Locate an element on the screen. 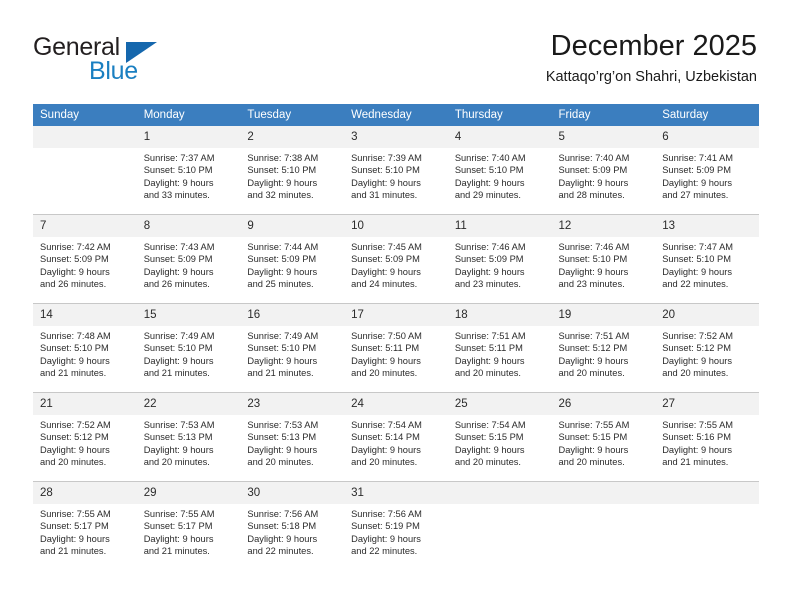  detail-sunset: Sunset: 5:17 PM is located at coordinates (74, 526).